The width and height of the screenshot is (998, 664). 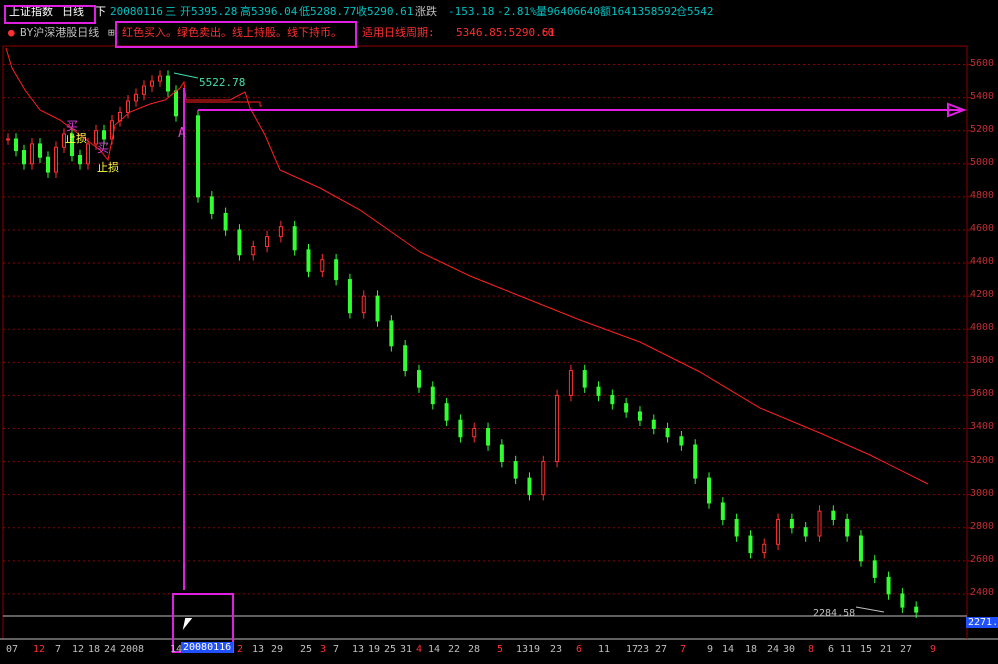 I want to click on bar-high: 高5396.04, so click(x=269, y=11).